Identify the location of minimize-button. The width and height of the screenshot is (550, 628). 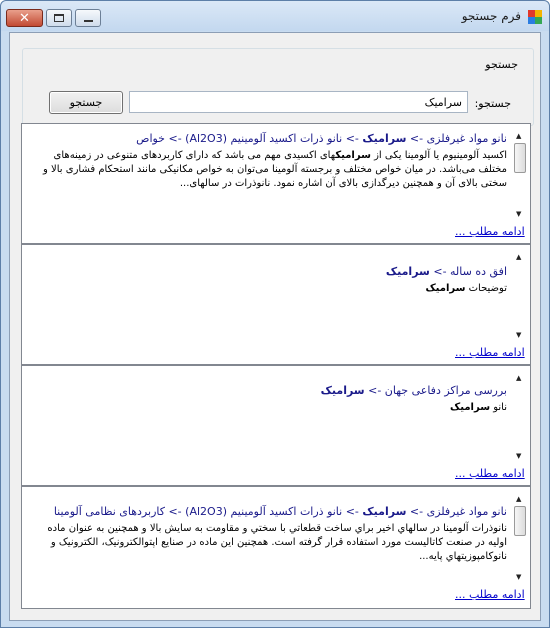
(88, 18).